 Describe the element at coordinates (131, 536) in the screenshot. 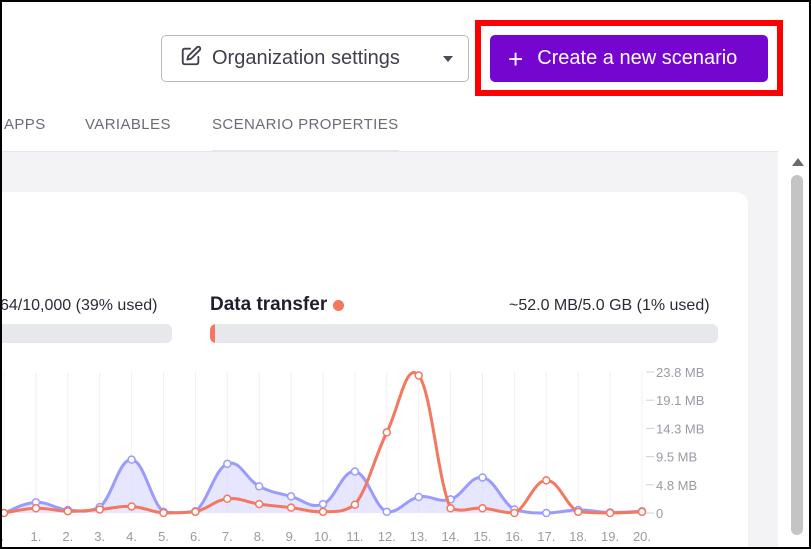

I see `x-tick-label: 4.` at that location.